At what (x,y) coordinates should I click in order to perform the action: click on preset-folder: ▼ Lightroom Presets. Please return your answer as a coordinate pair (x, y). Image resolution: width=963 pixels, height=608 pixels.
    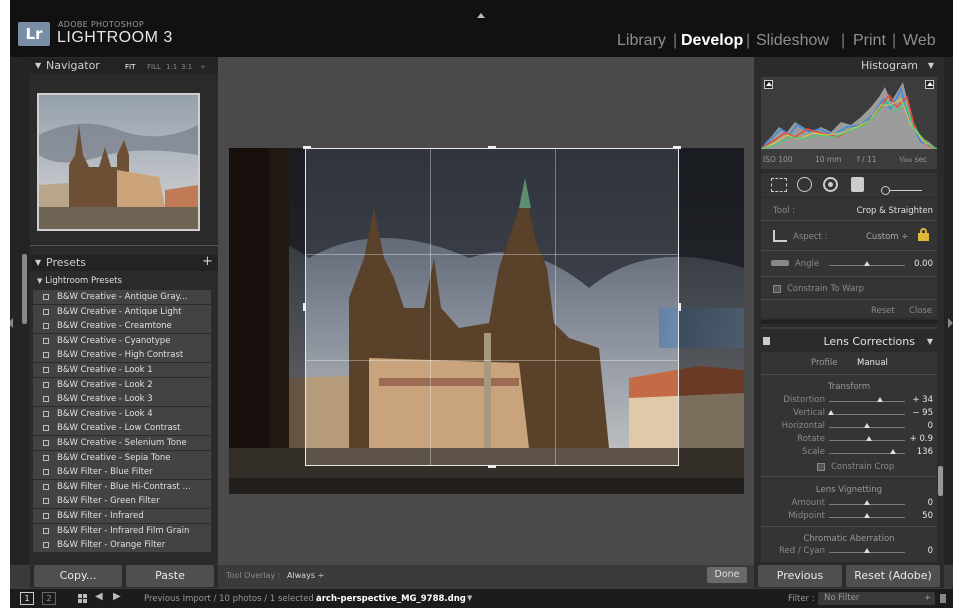
    Looking at the image, I should click on (79, 281).